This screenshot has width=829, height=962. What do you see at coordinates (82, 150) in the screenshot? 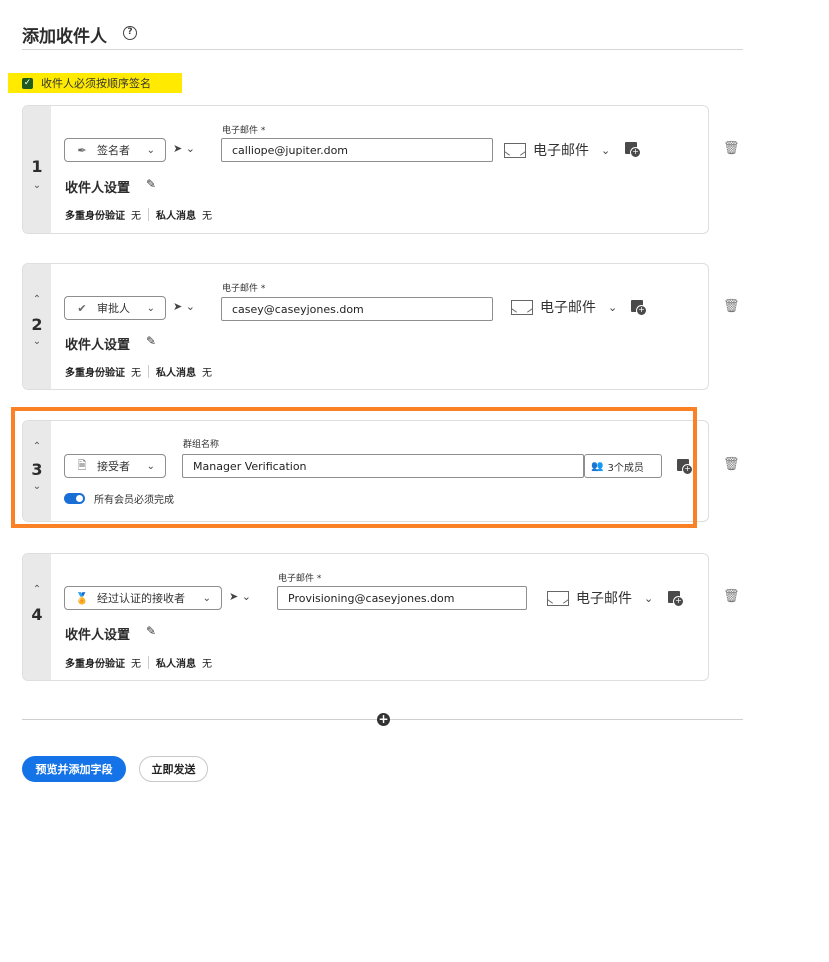
I see `pen-icon: ✒` at bounding box center [82, 150].